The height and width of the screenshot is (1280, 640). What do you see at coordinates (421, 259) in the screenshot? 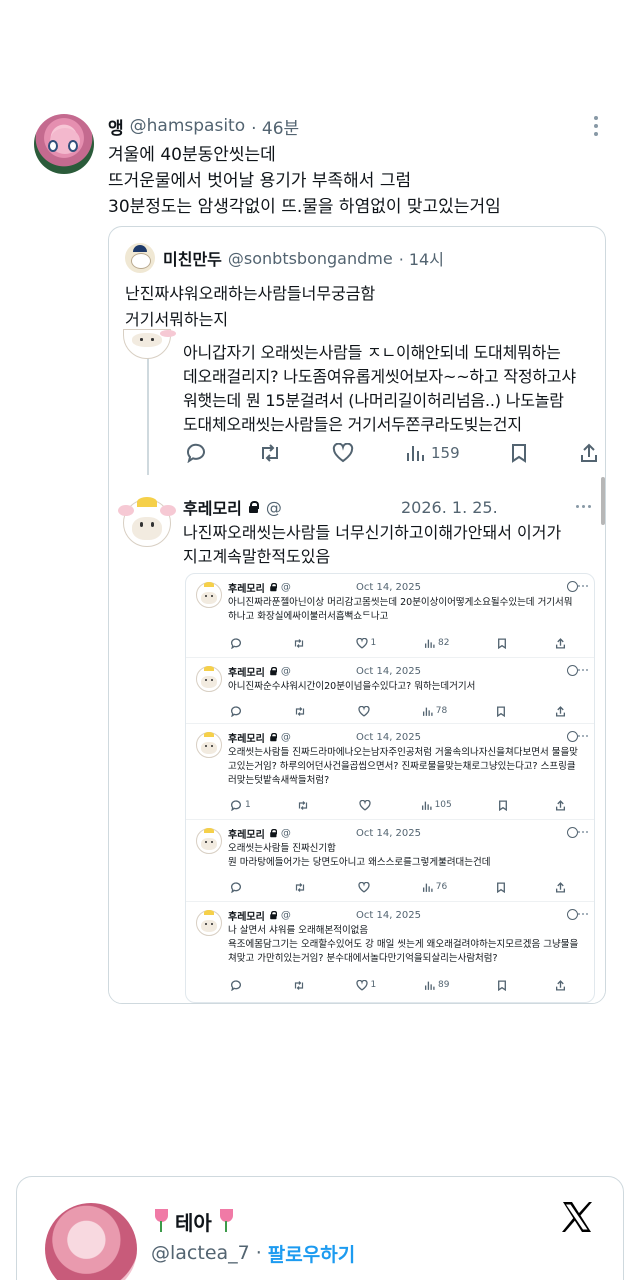
I see `quoted-tweet-time: · 14시` at bounding box center [421, 259].